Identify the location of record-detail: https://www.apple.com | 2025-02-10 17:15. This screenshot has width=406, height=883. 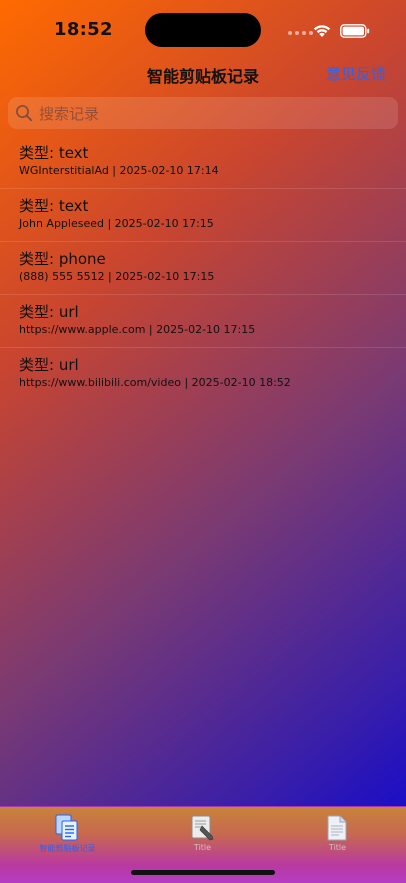
(137, 329).